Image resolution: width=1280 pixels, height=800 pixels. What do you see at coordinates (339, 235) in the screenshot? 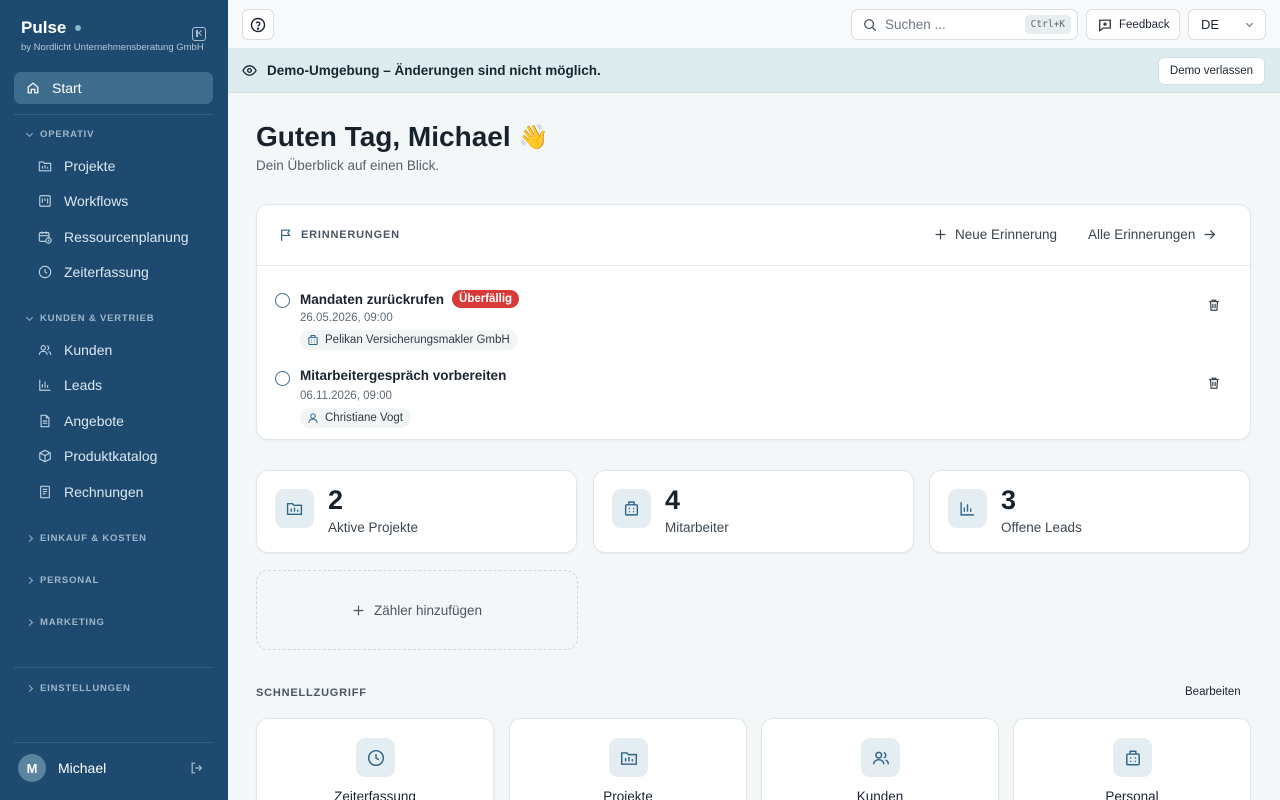
I see `reminders-title: ERINNERUNGEN` at bounding box center [339, 235].